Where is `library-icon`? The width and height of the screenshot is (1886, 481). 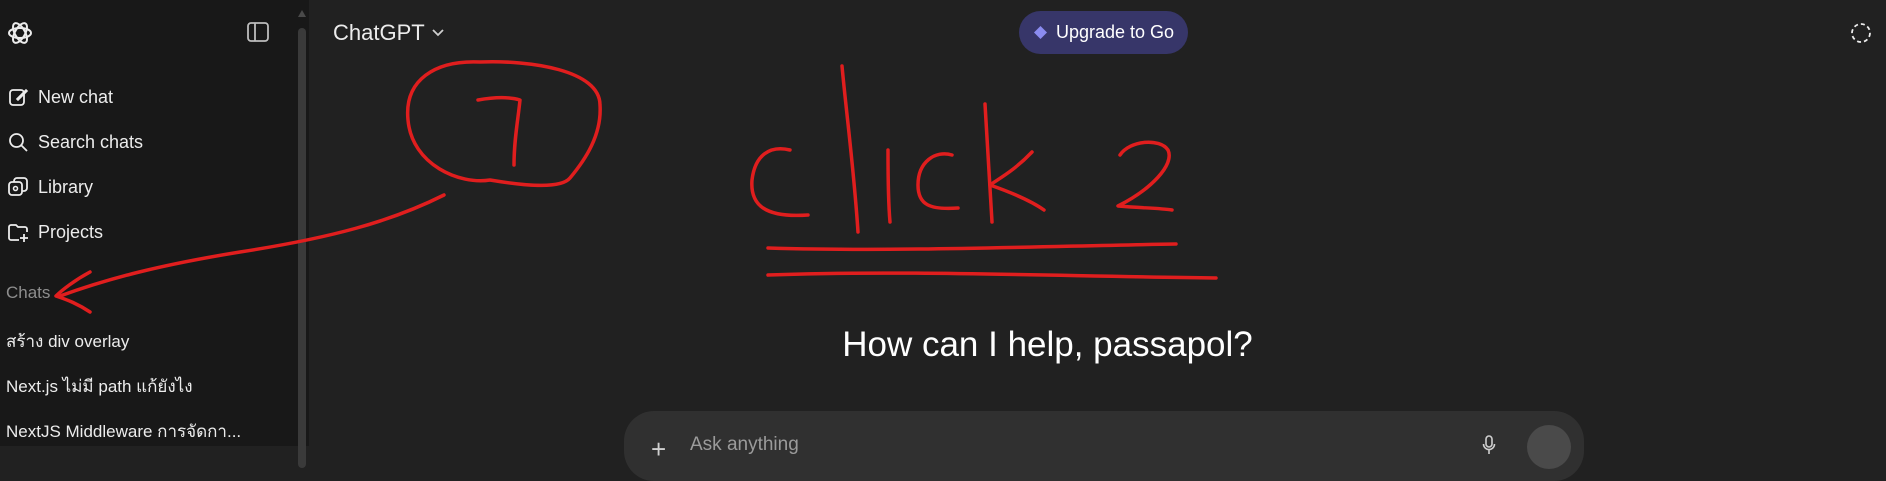
library-icon is located at coordinates (18, 186).